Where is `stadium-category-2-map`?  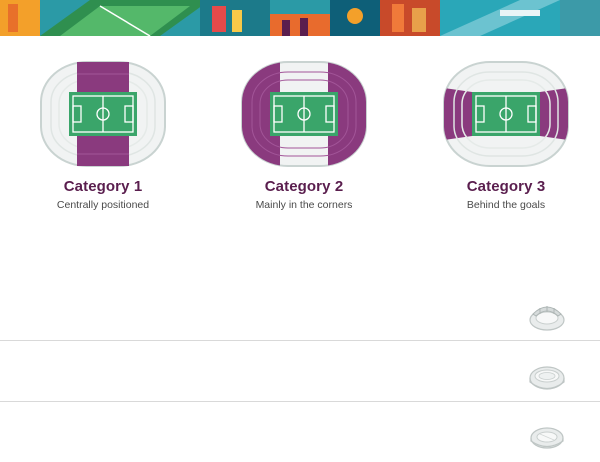 stadium-category-2-map is located at coordinates (304, 114).